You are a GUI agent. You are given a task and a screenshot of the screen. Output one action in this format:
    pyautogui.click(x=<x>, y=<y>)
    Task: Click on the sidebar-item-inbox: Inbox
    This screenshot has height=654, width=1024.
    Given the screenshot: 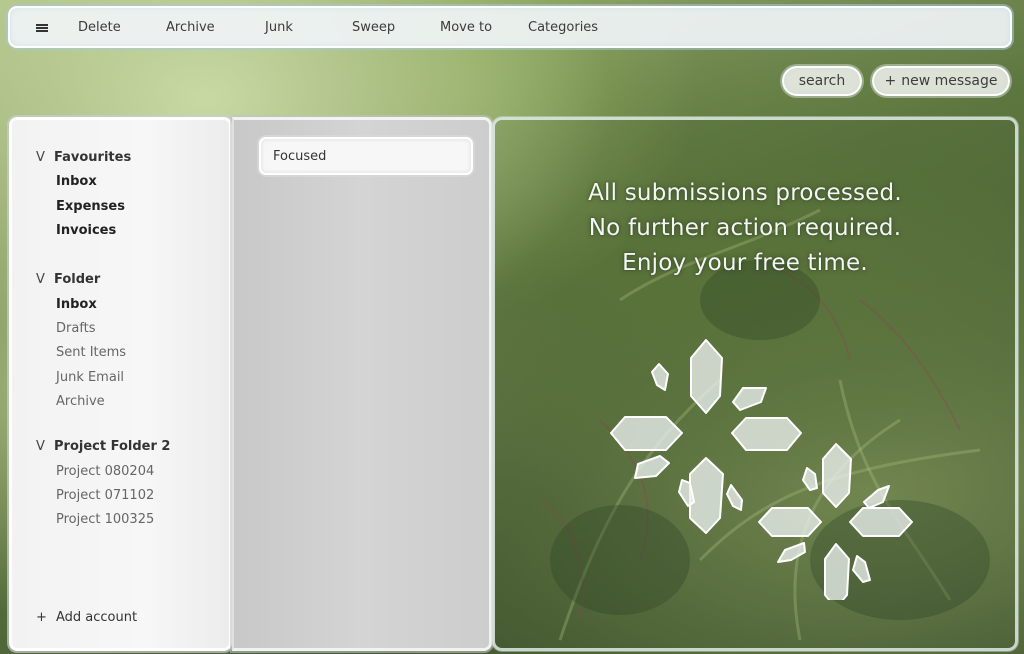 What is the action you would take?
    pyautogui.click(x=76, y=304)
    